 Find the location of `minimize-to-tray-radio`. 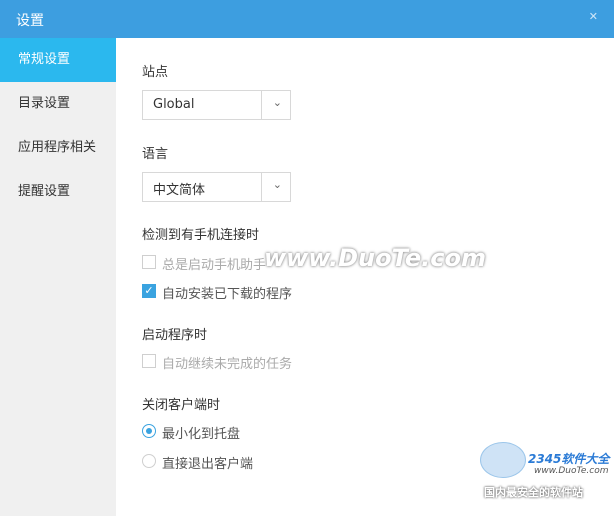

minimize-to-tray-radio is located at coordinates (149, 431).